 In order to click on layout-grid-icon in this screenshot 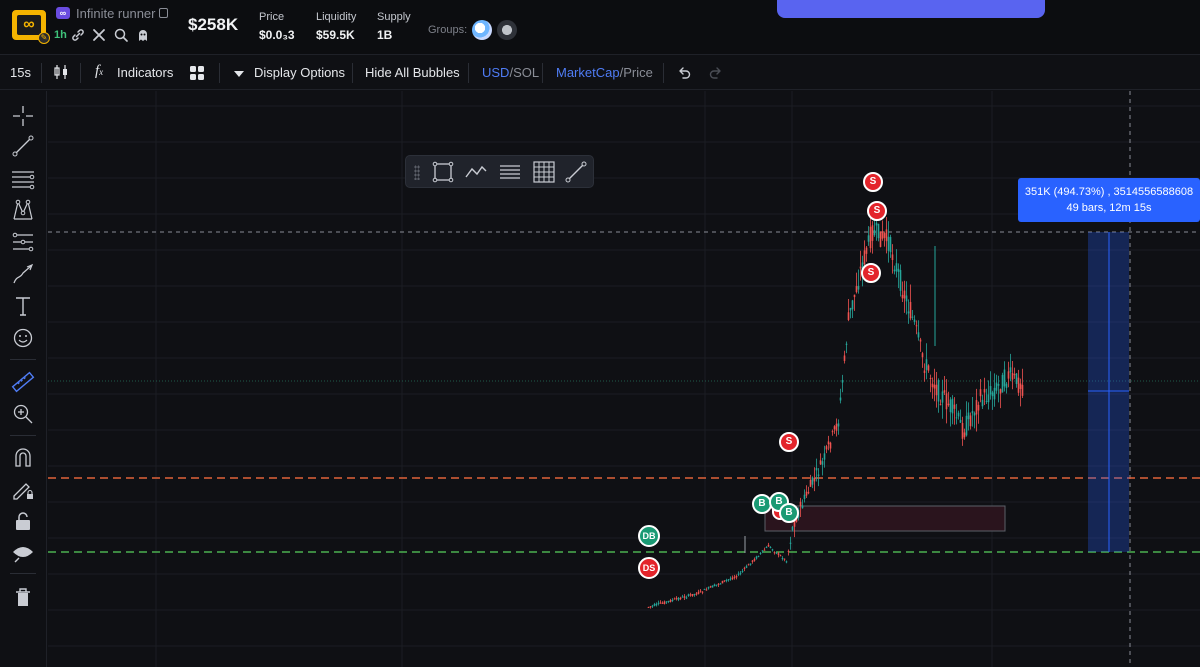, I will do `click(197, 74)`.